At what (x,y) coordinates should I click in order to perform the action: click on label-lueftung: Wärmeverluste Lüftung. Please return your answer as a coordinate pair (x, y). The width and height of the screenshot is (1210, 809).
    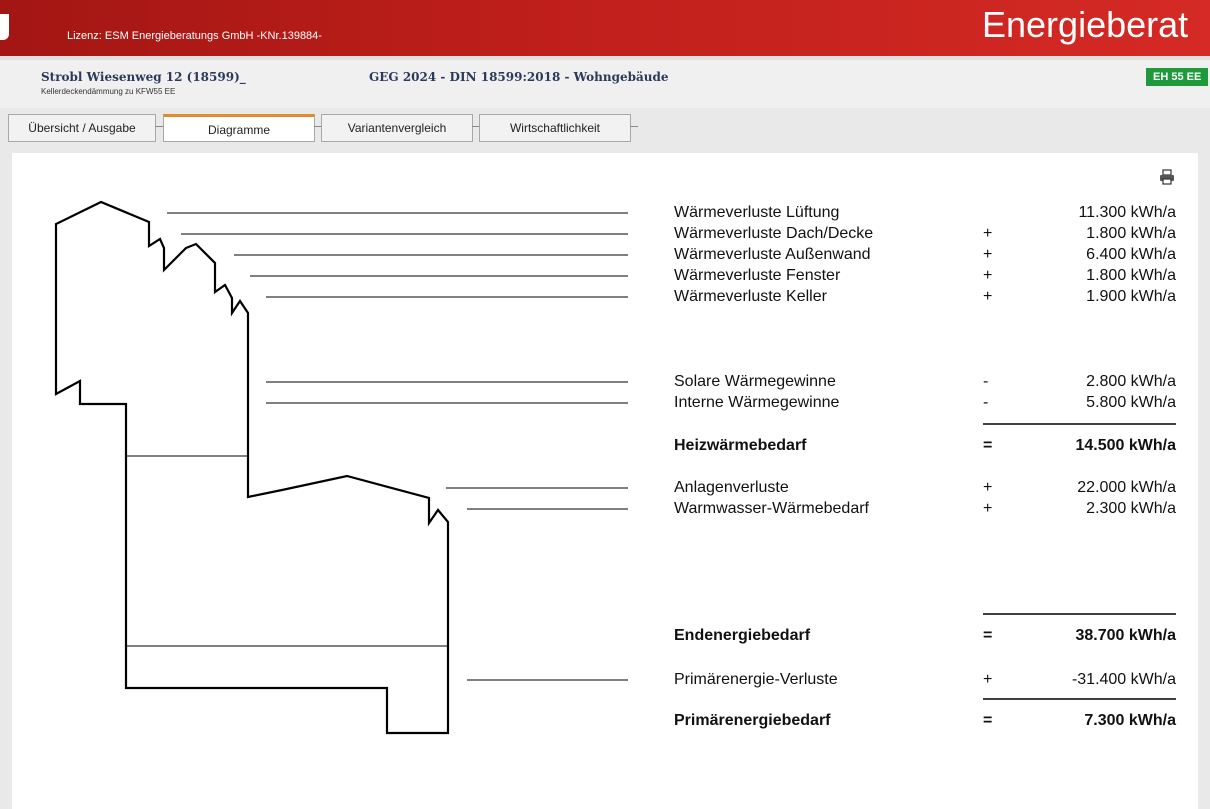
    Looking at the image, I should click on (757, 212).